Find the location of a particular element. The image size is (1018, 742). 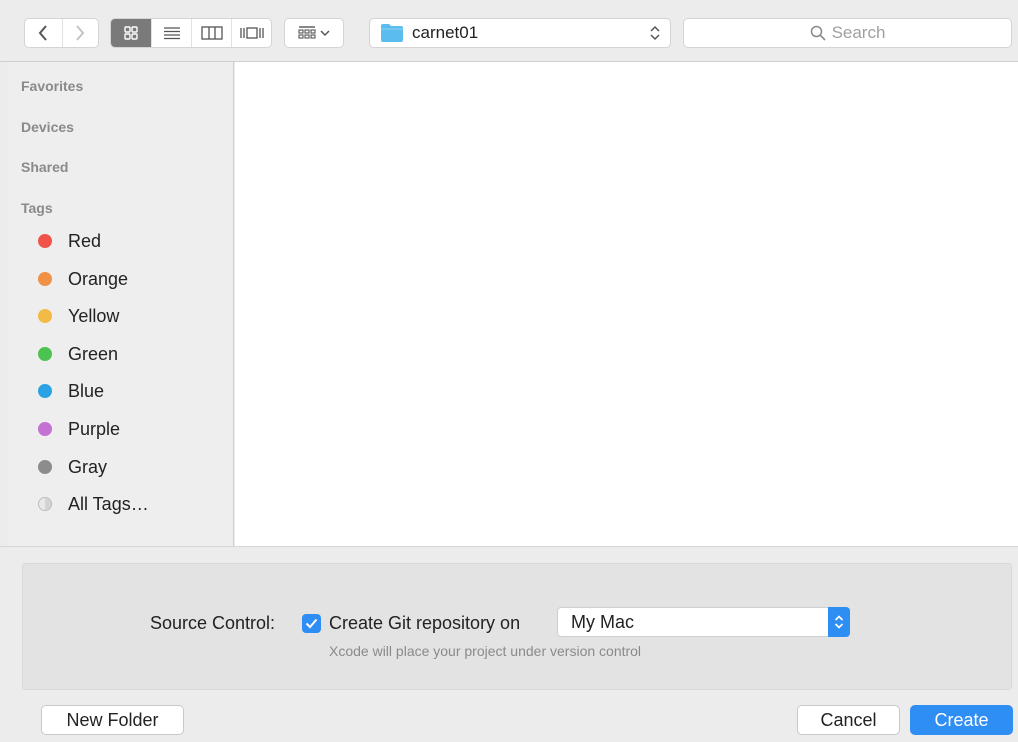

cover-flow-icon is located at coordinates (251, 33).